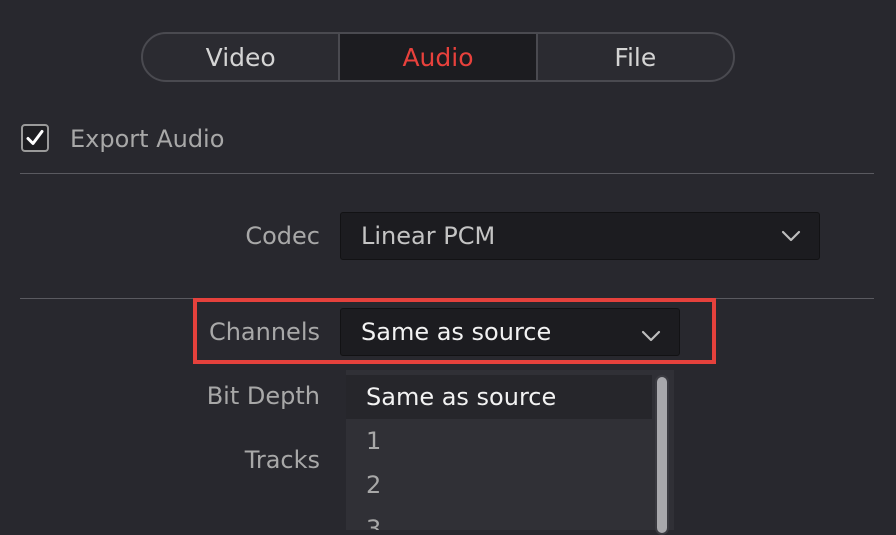  Describe the element at coordinates (499, 485) in the screenshot. I see `dropdown-option: 2` at that location.